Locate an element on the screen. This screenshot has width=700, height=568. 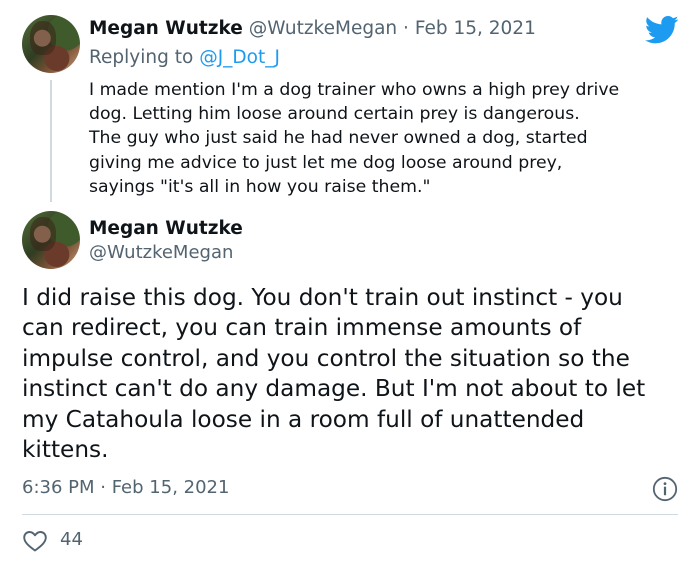
tweet-timestamp: 6:36 PM · Feb 15, 2021 is located at coordinates (125, 487).